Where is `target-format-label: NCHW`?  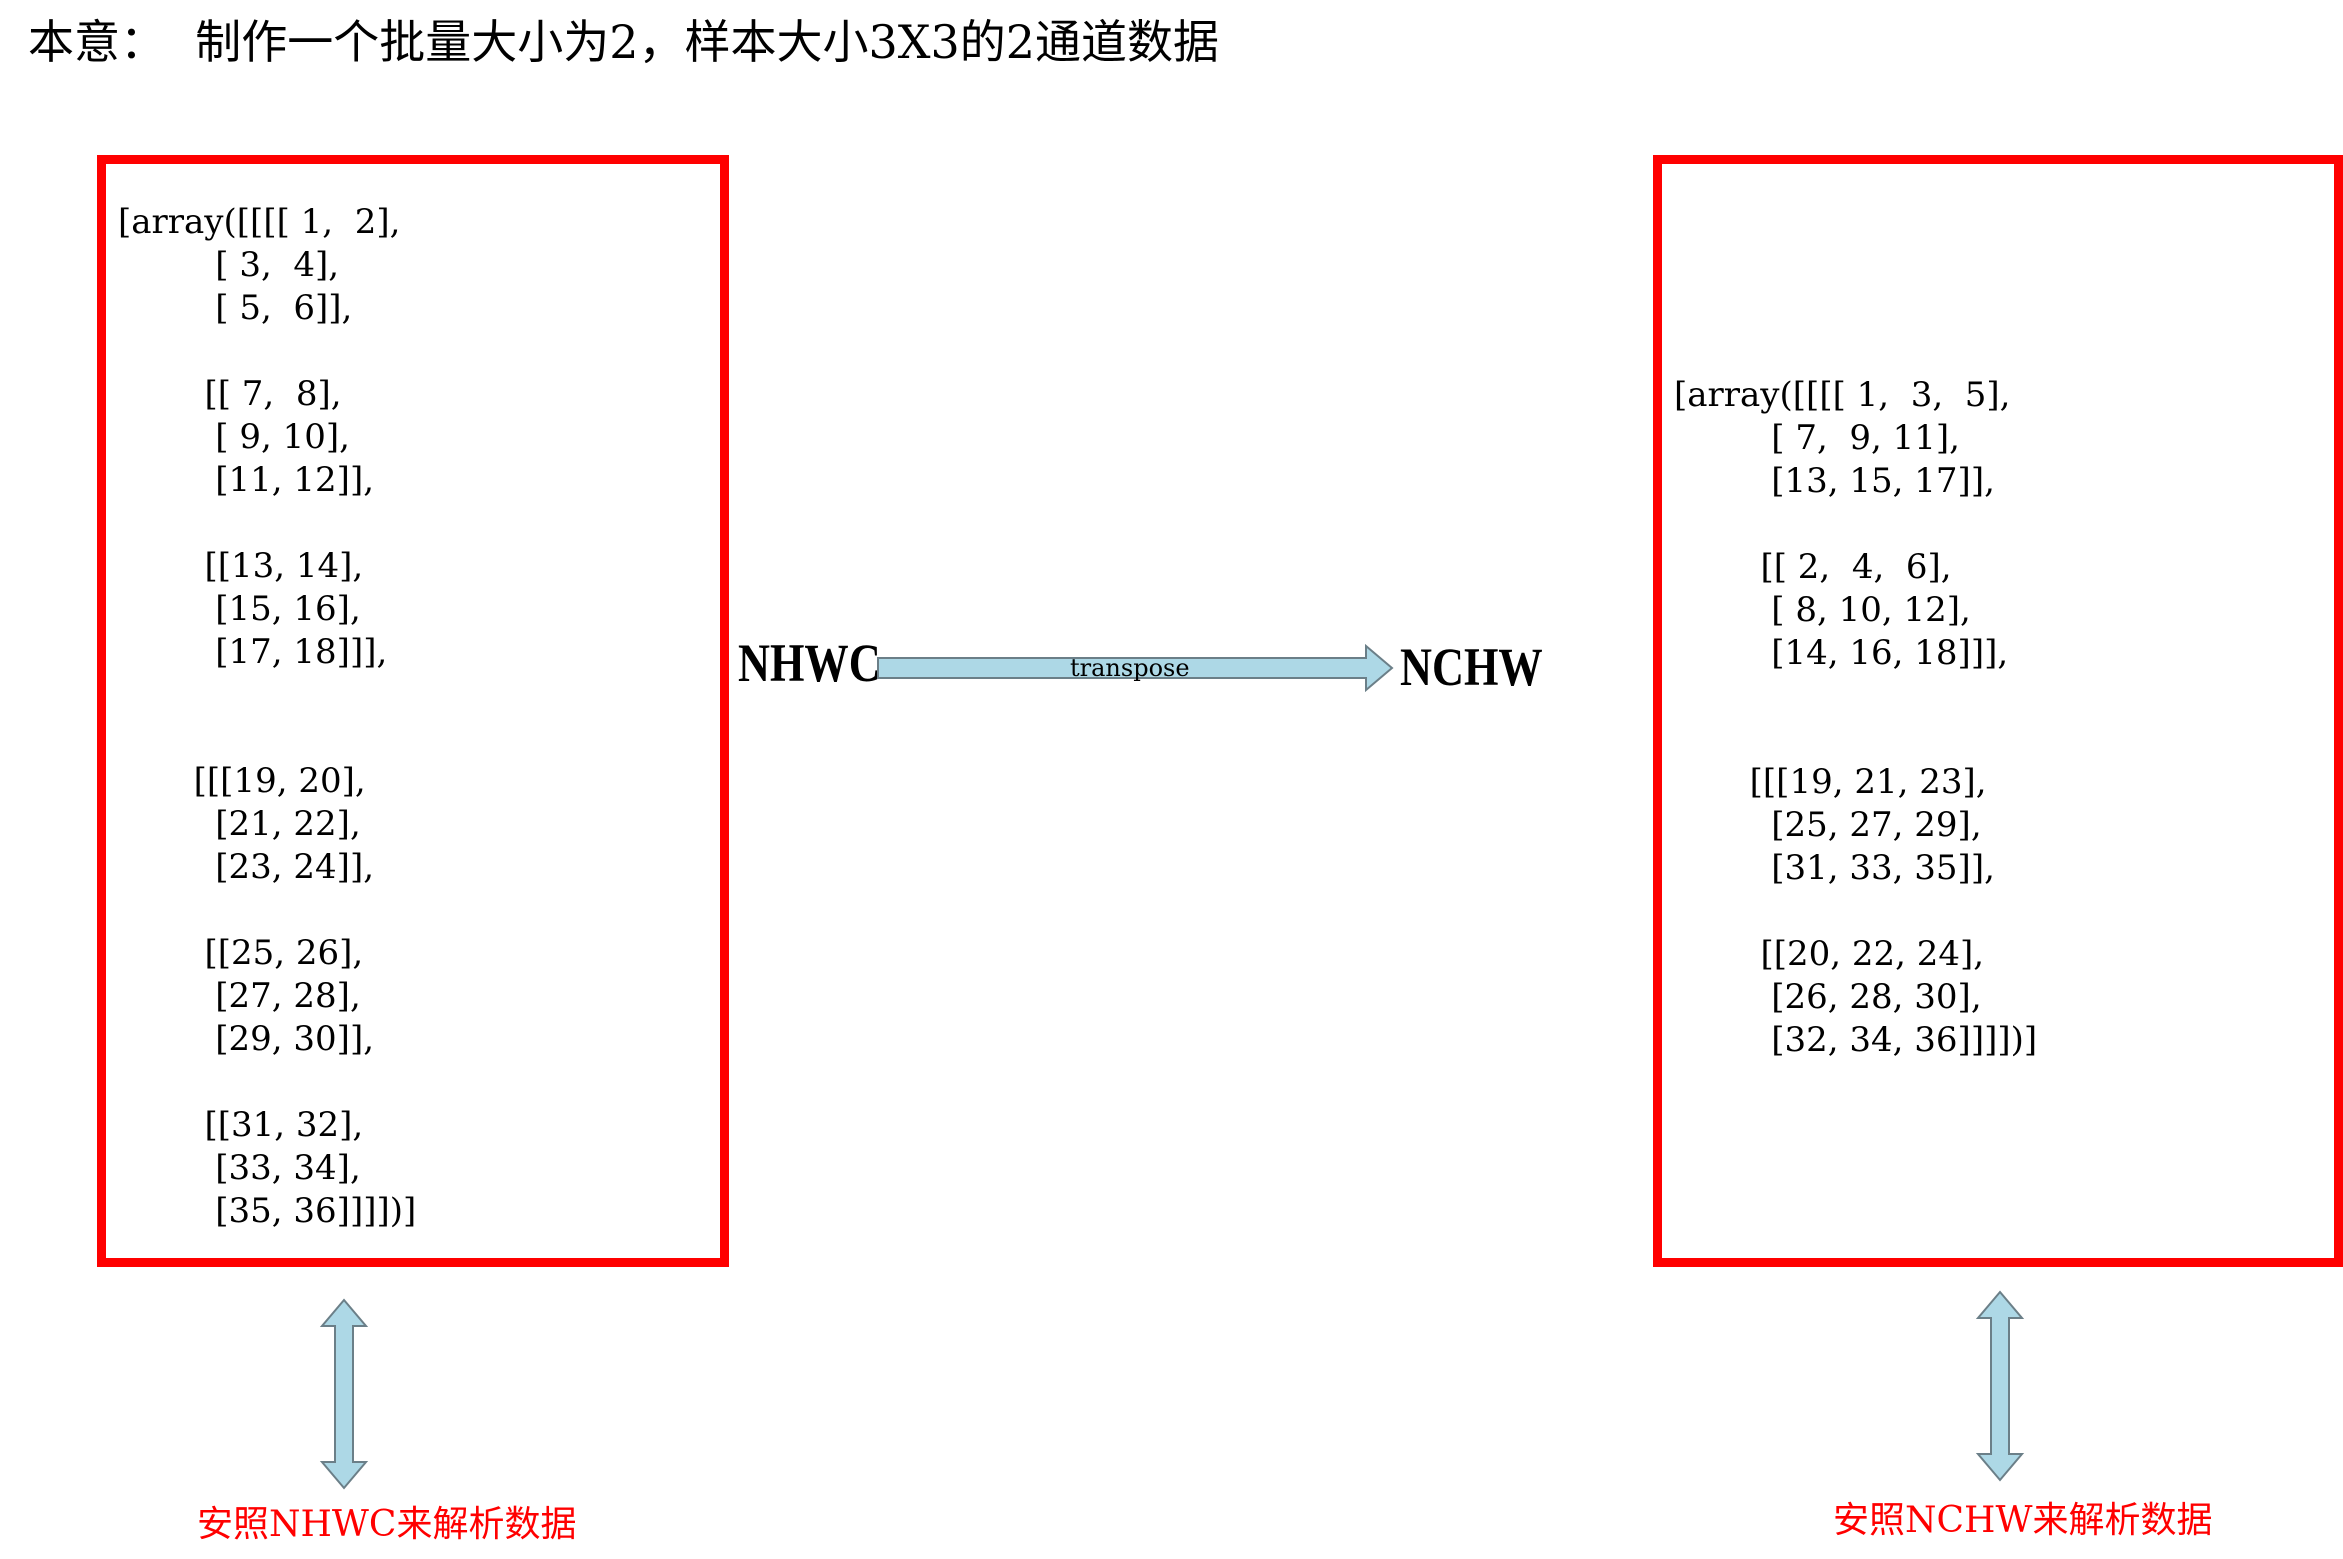
target-format-label: NCHW is located at coordinates (1471, 667).